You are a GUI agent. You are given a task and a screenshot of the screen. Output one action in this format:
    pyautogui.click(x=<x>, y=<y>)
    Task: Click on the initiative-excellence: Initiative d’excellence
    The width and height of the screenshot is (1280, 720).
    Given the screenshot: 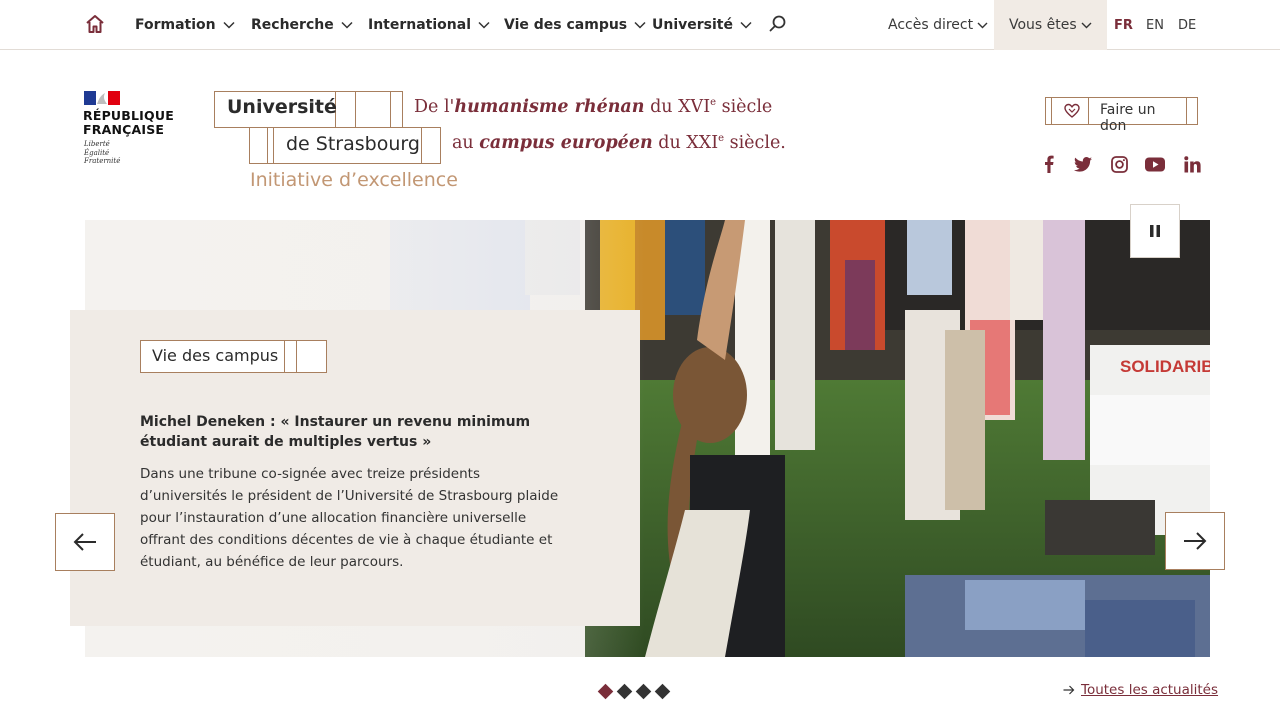 What is the action you would take?
    pyautogui.click(x=354, y=180)
    